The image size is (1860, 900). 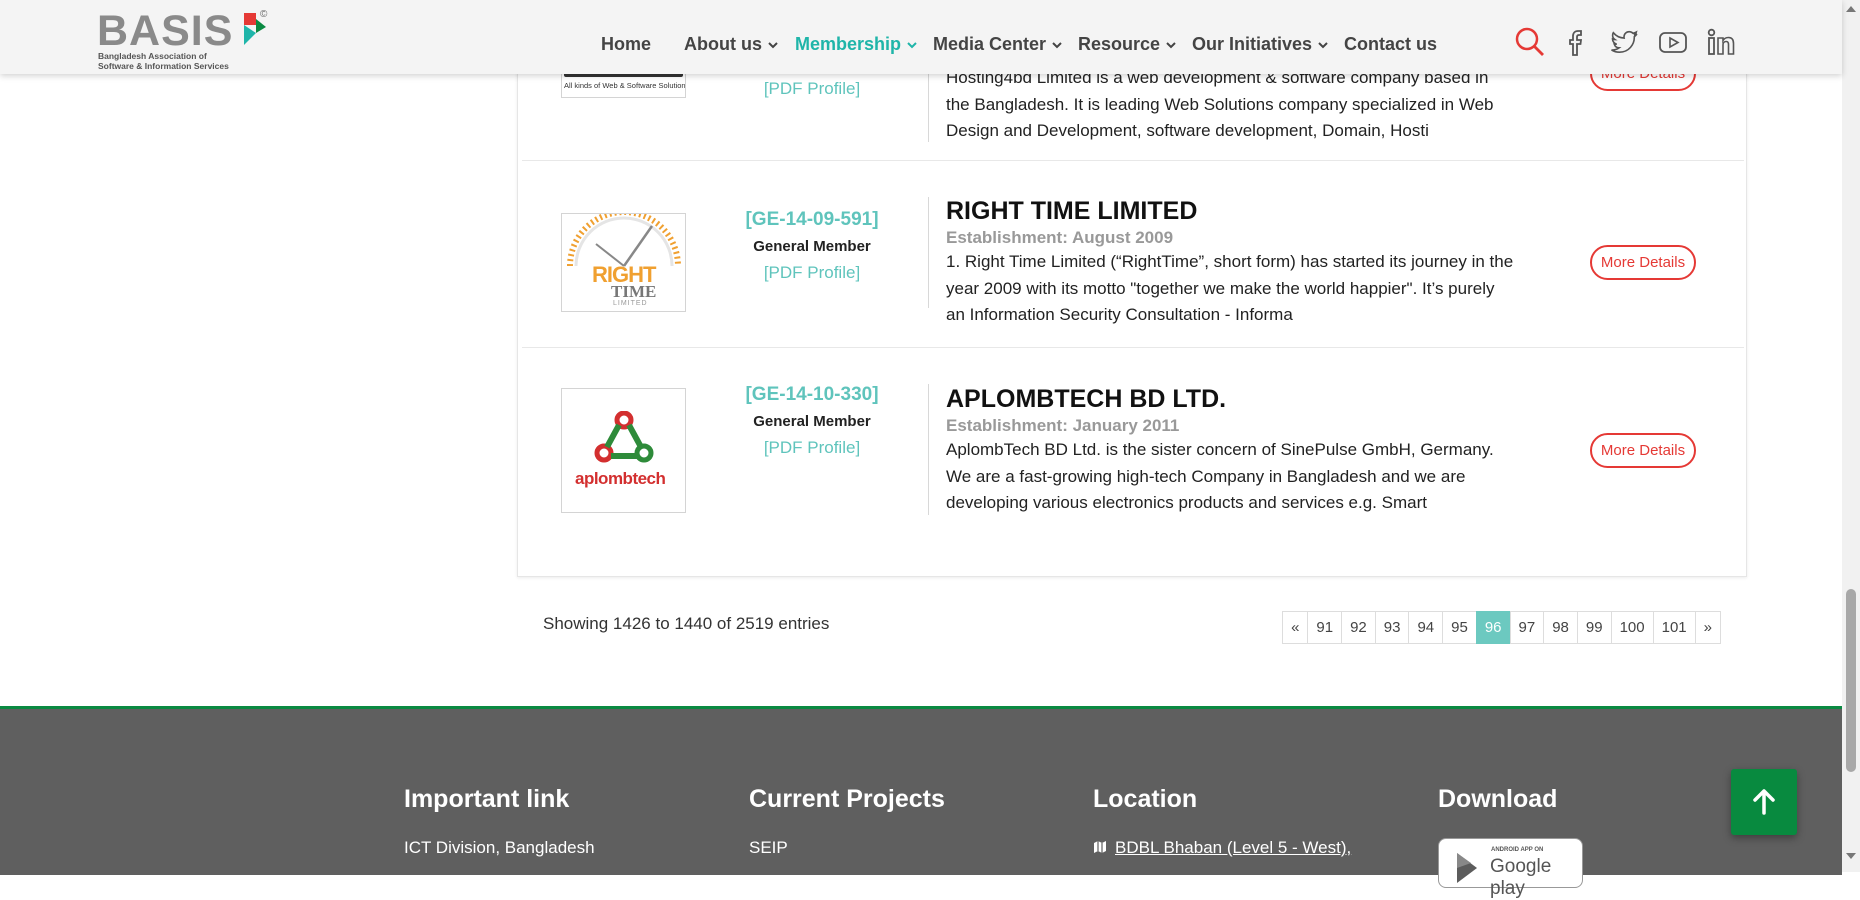 I want to click on hosting-logo-tagline: All kinds of Web & Software Solution, so click(x=625, y=85).